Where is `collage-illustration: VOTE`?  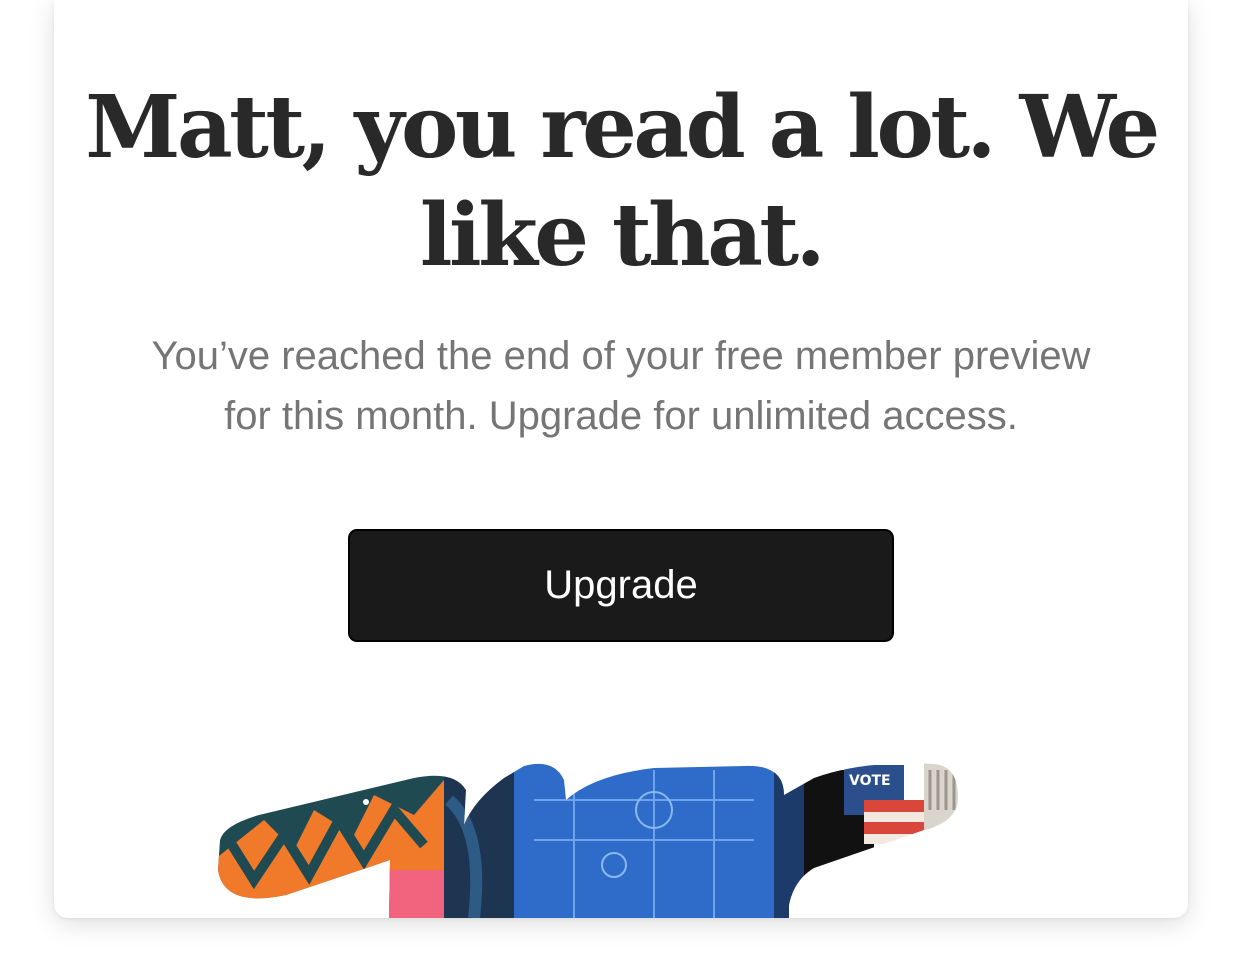 collage-illustration: VOTE is located at coordinates (588, 840).